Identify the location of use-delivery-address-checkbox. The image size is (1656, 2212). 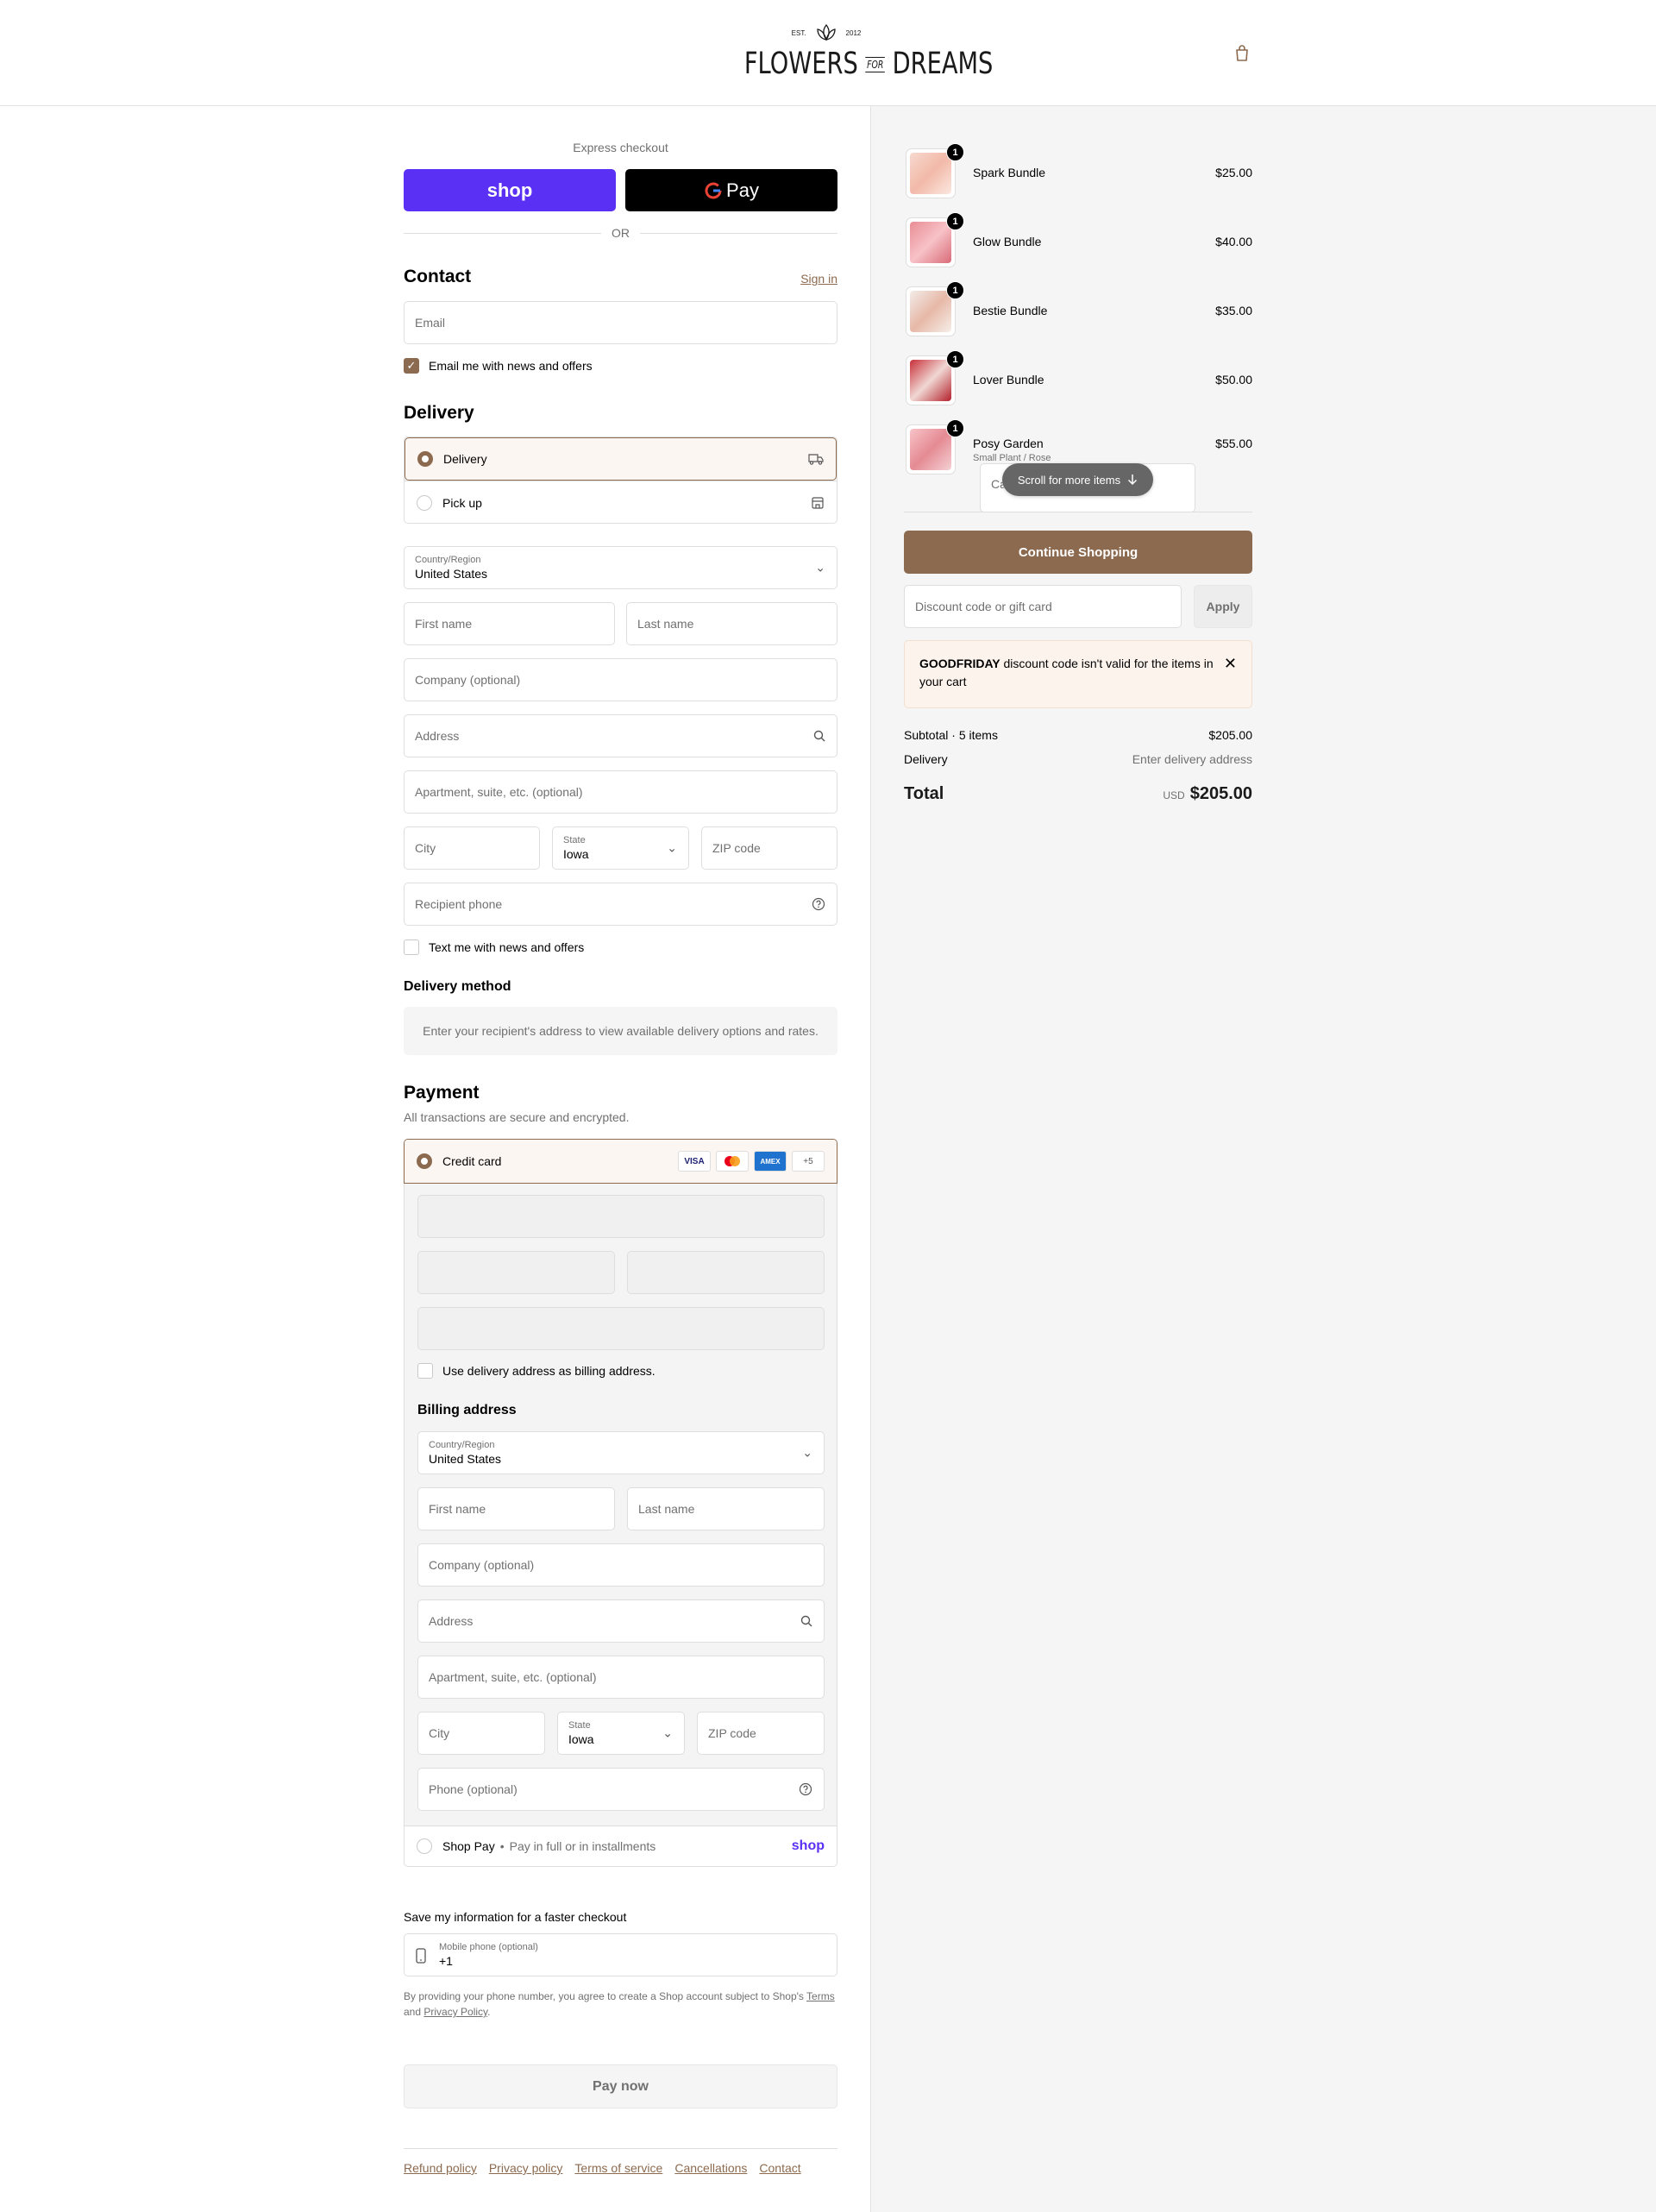
(425, 1371).